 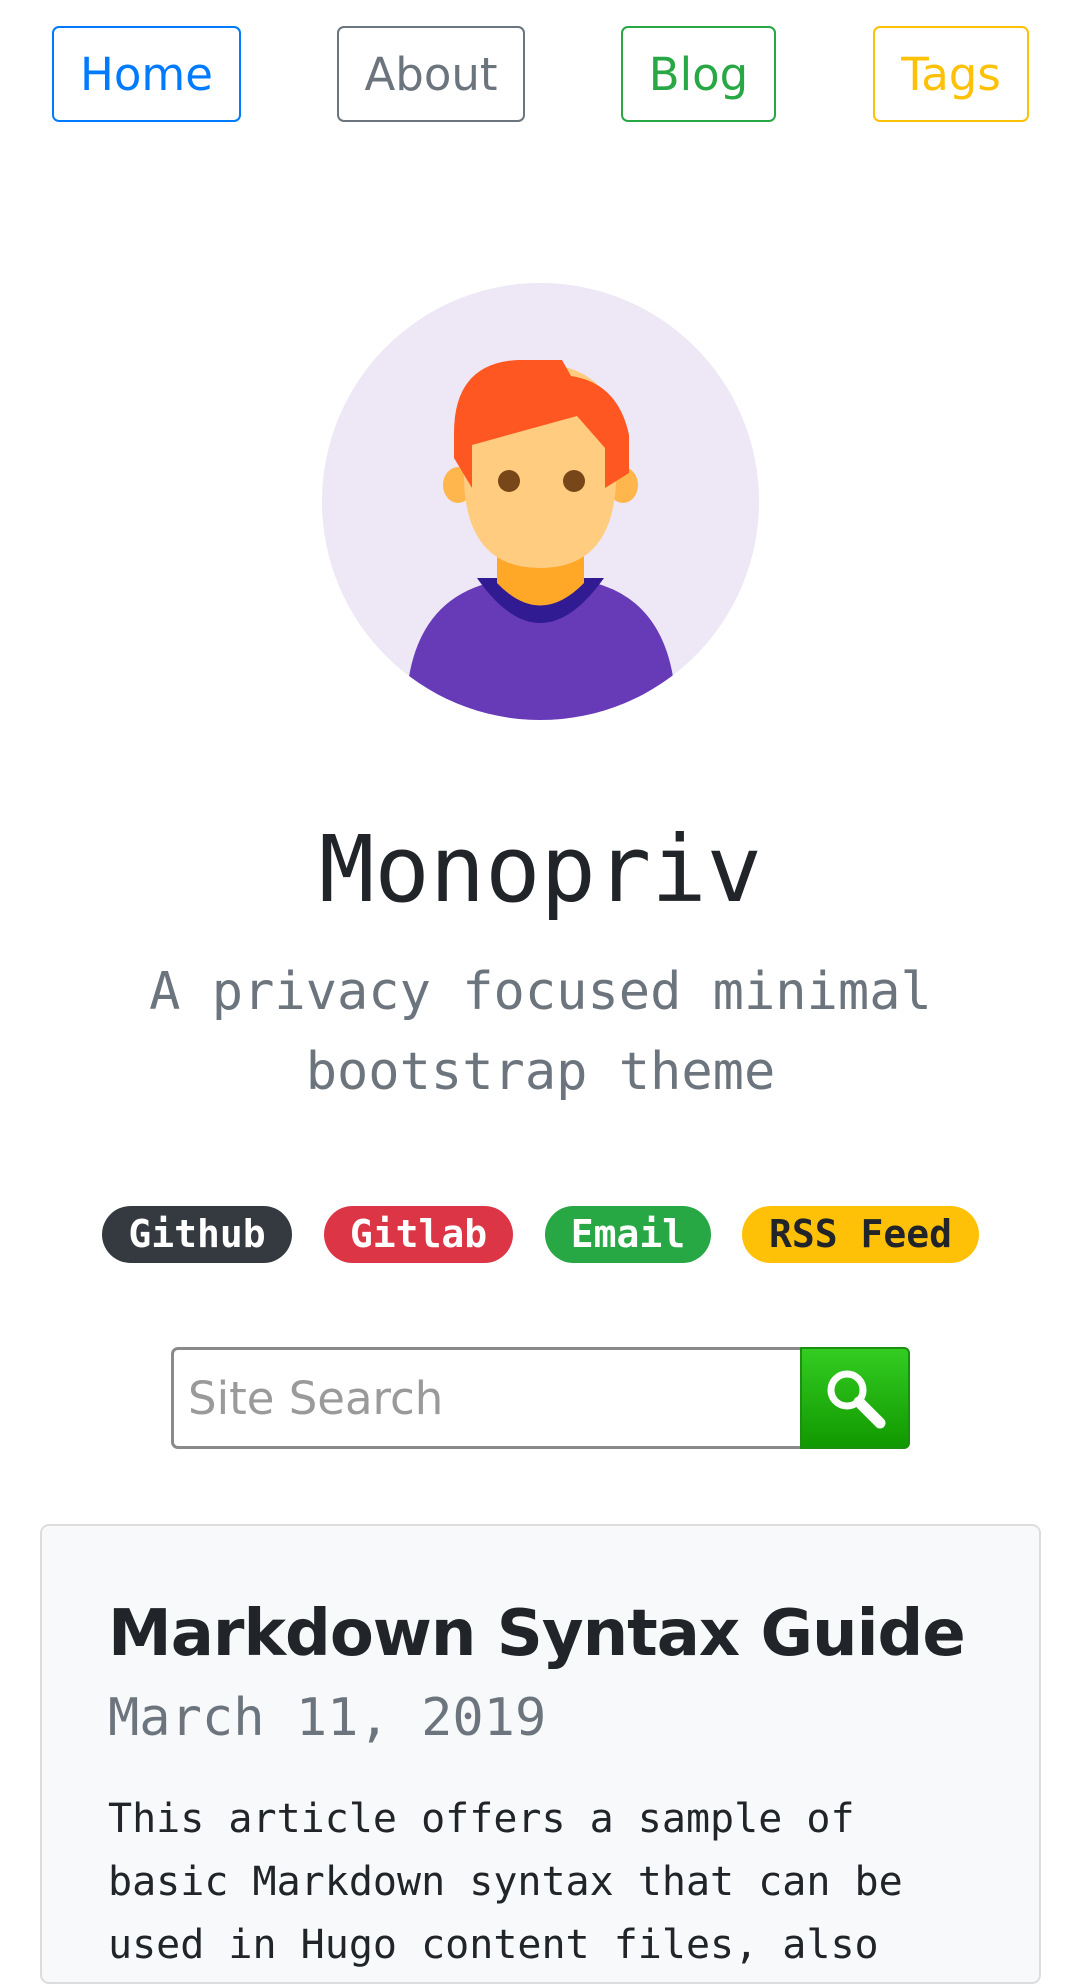 What do you see at coordinates (540, 869) in the screenshot?
I see `site-title: Monopriv` at bounding box center [540, 869].